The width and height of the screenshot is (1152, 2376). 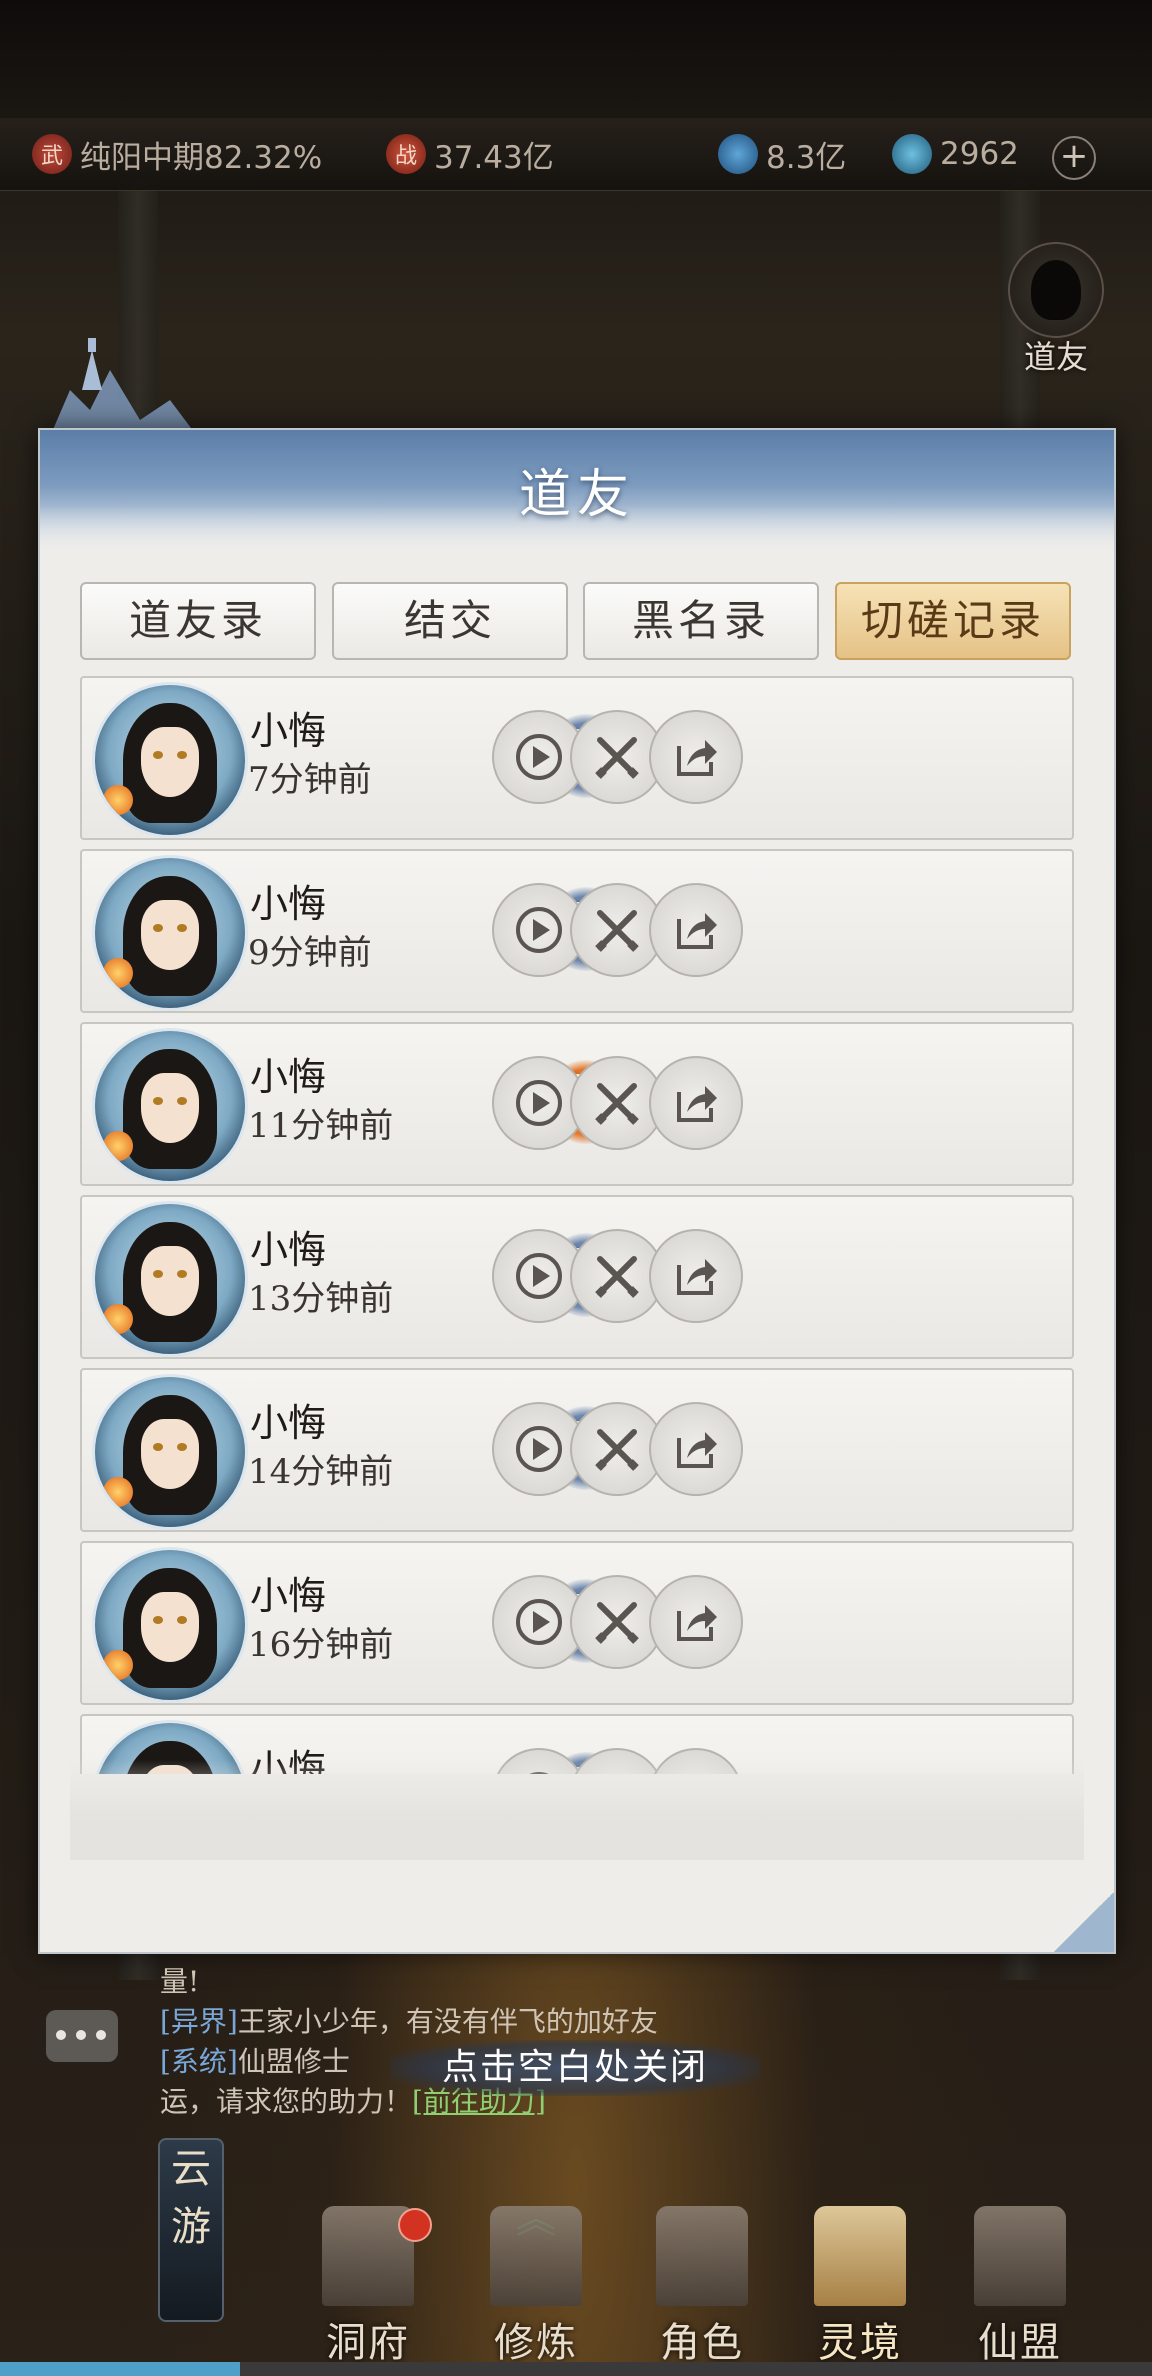 I want to click on spirit-stone-icon, so click(x=738, y=154).